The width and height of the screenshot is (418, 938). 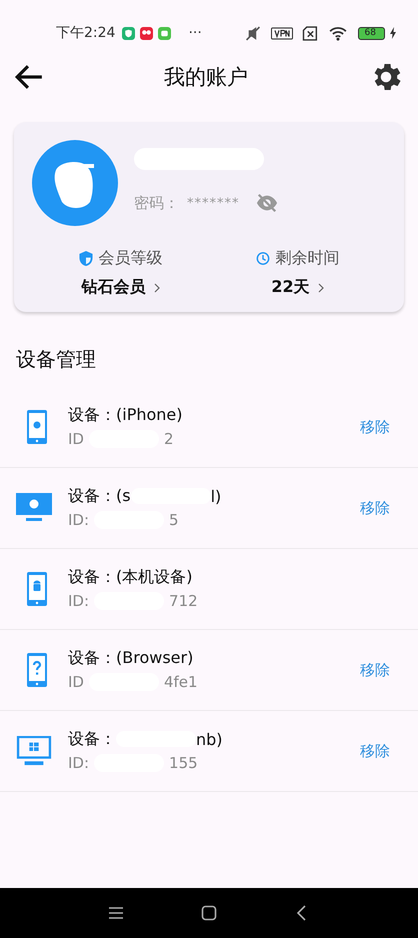 I want to click on home-icon, so click(x=208, y=913).